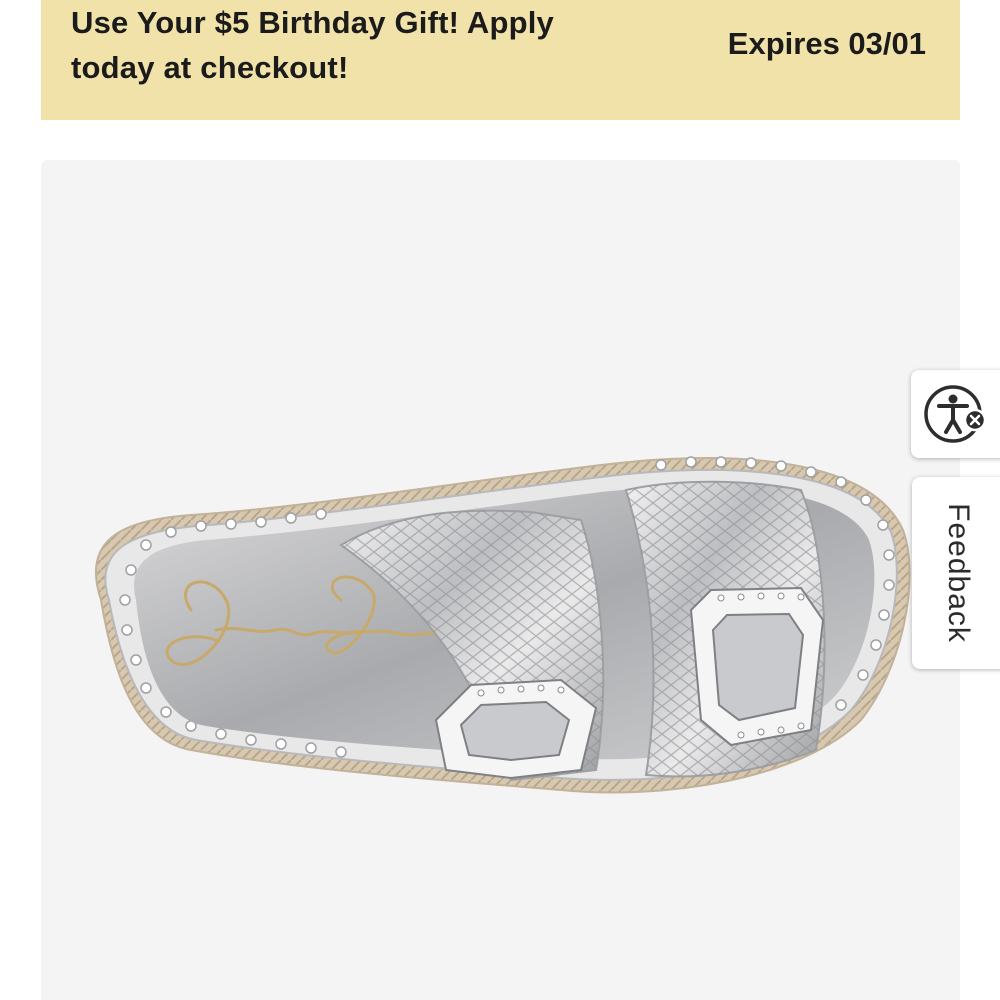  I want to click on buckle-right, so click(757, 666).